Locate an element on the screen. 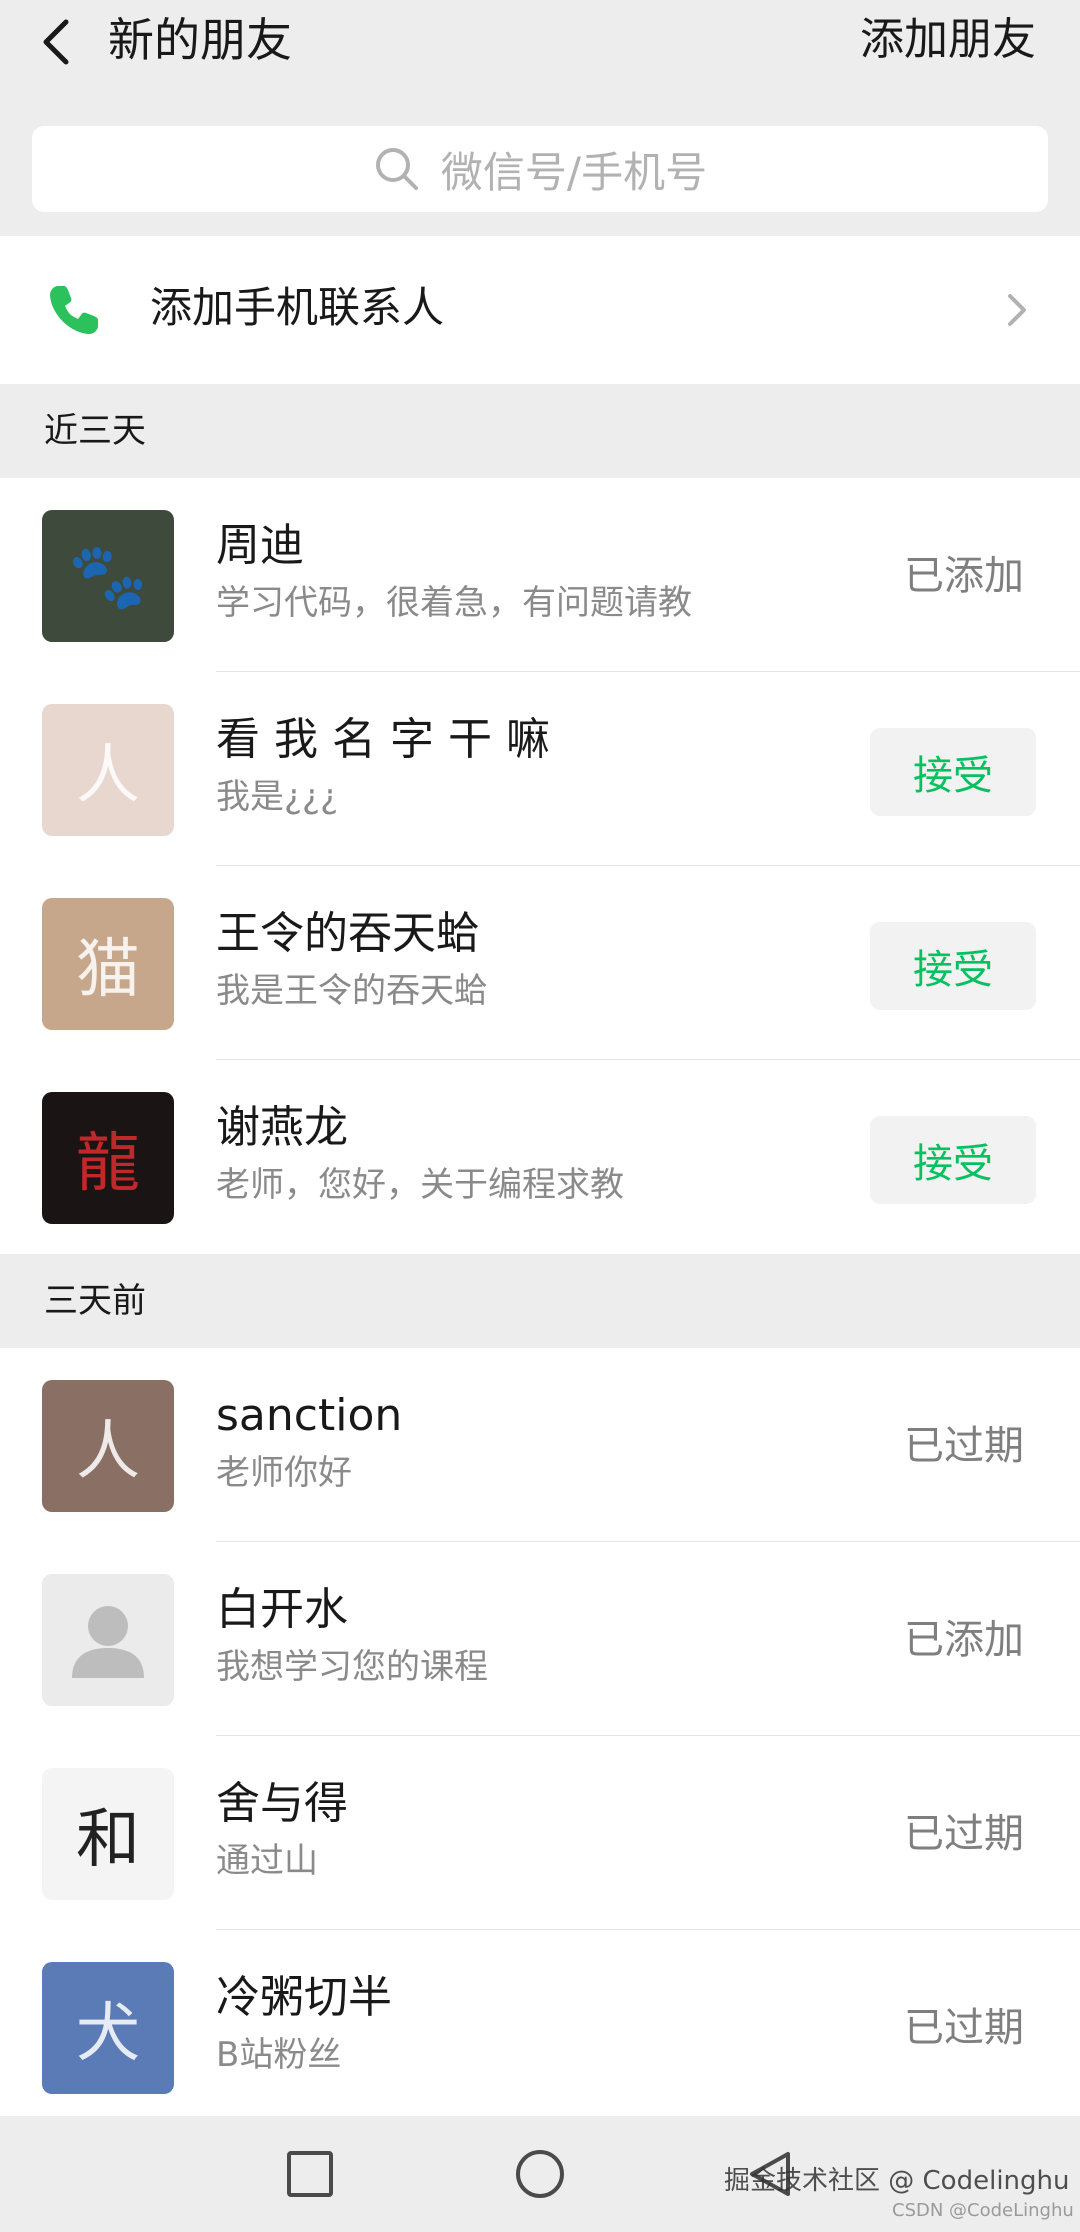 The image size is (1080, 2232). chevron-right-icon is located at coordinates (1017, 310).